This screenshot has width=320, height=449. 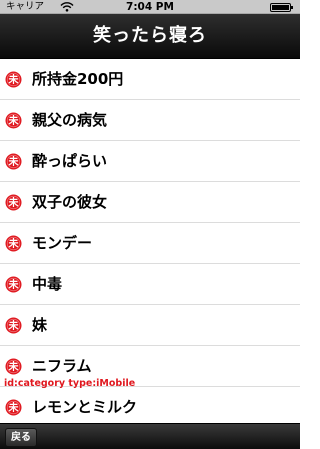 I want to click on list-item-label: レモンとミルク, so click(x=85, y=407).